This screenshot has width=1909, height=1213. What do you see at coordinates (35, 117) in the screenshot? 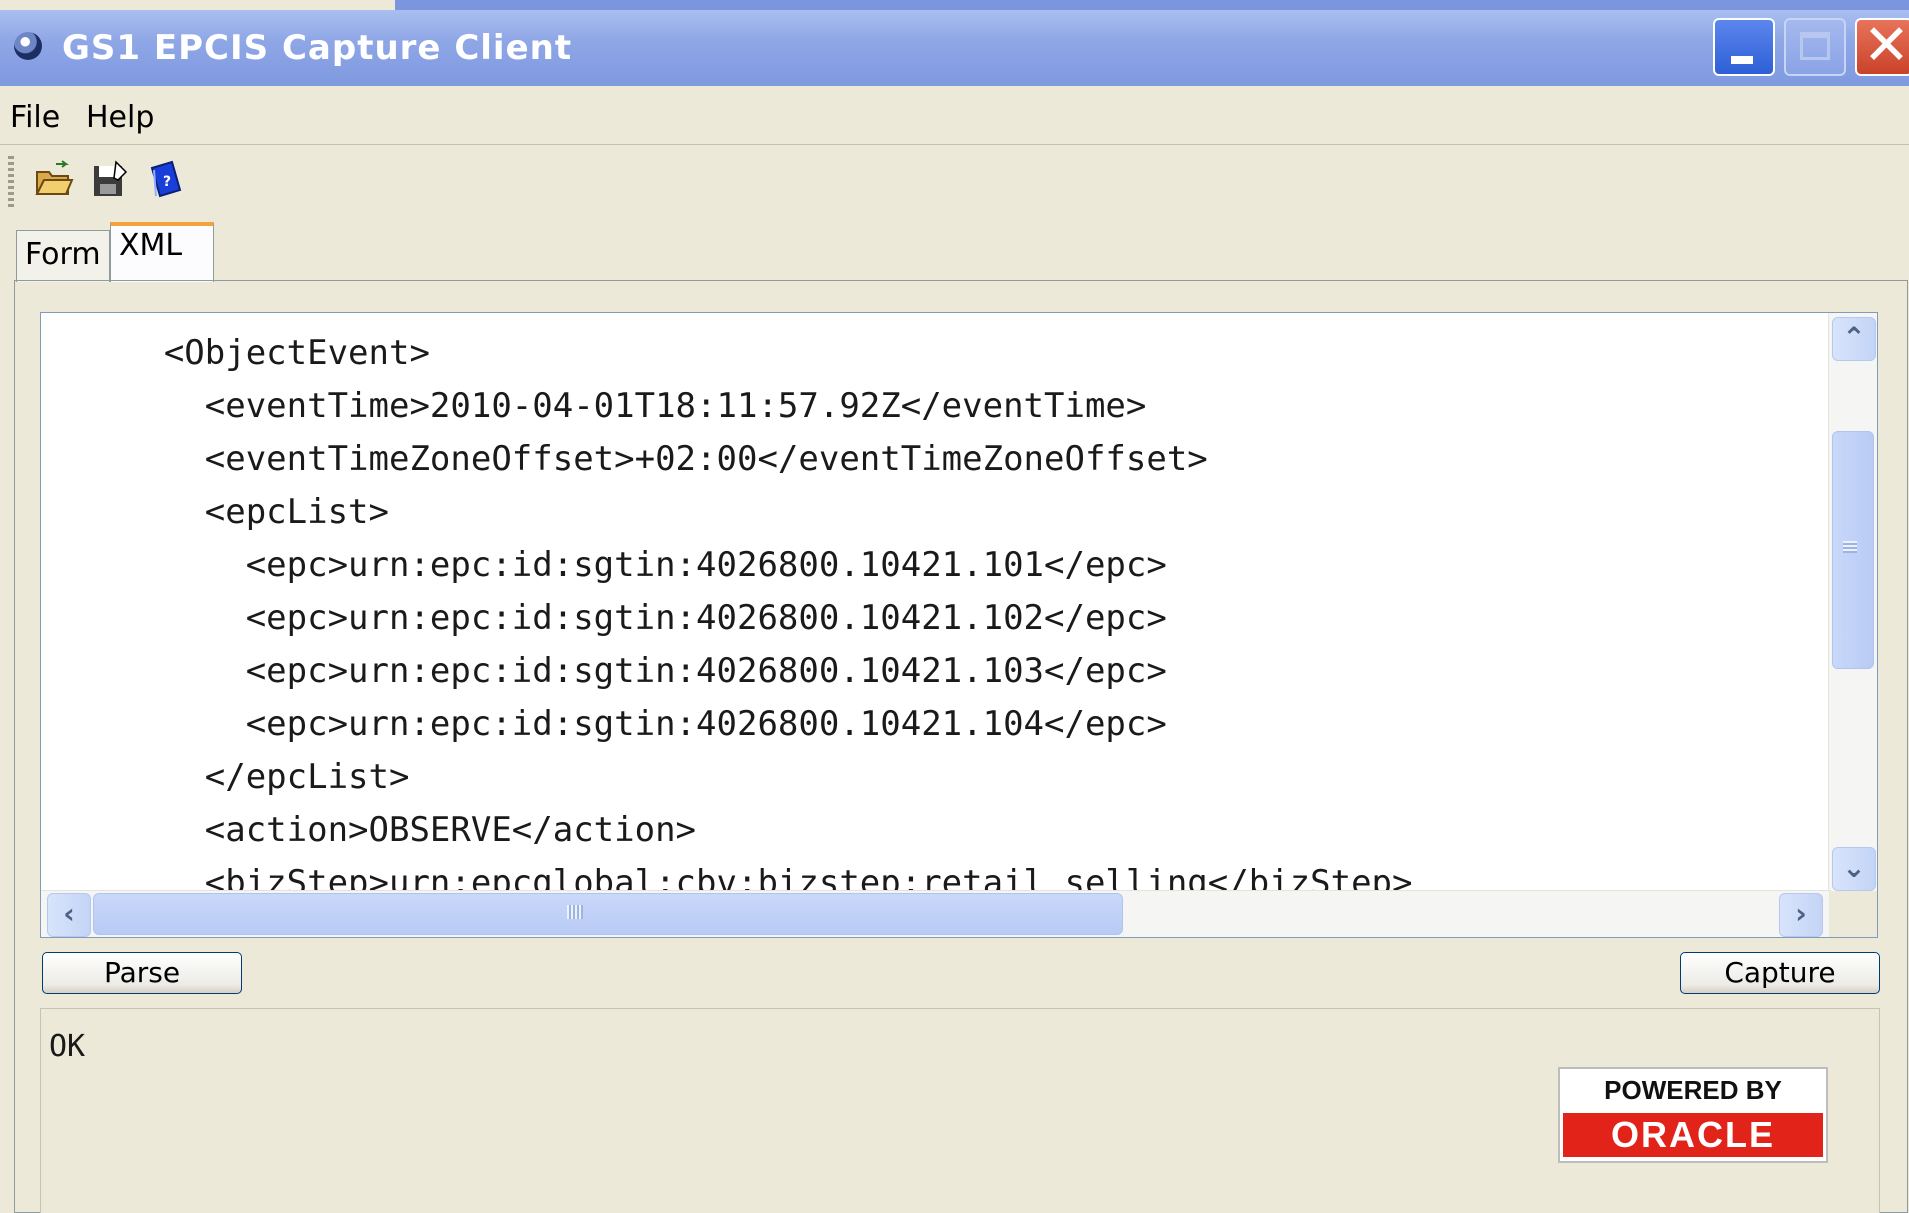
I see `menu-file: File` at bounding box center [35, 117].